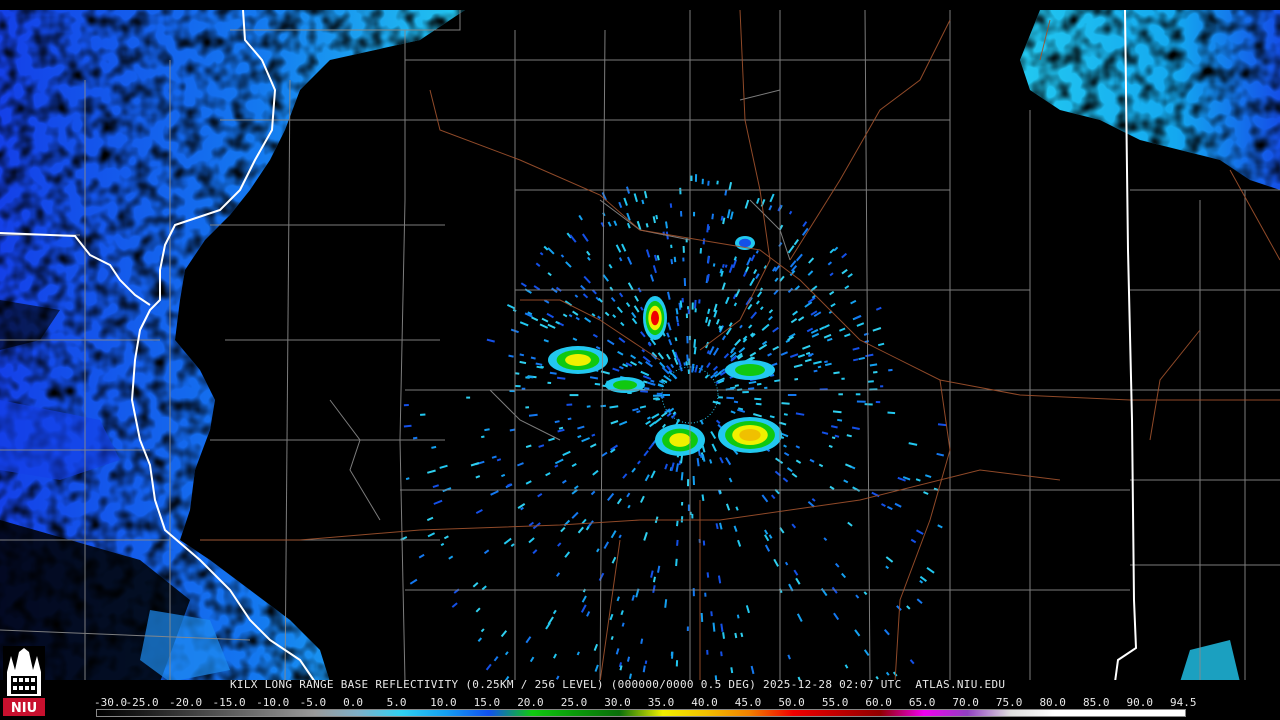 This screenshot has height=720, width=1280. I want to click on color-scale-label: 65.0, so click(922, 702).